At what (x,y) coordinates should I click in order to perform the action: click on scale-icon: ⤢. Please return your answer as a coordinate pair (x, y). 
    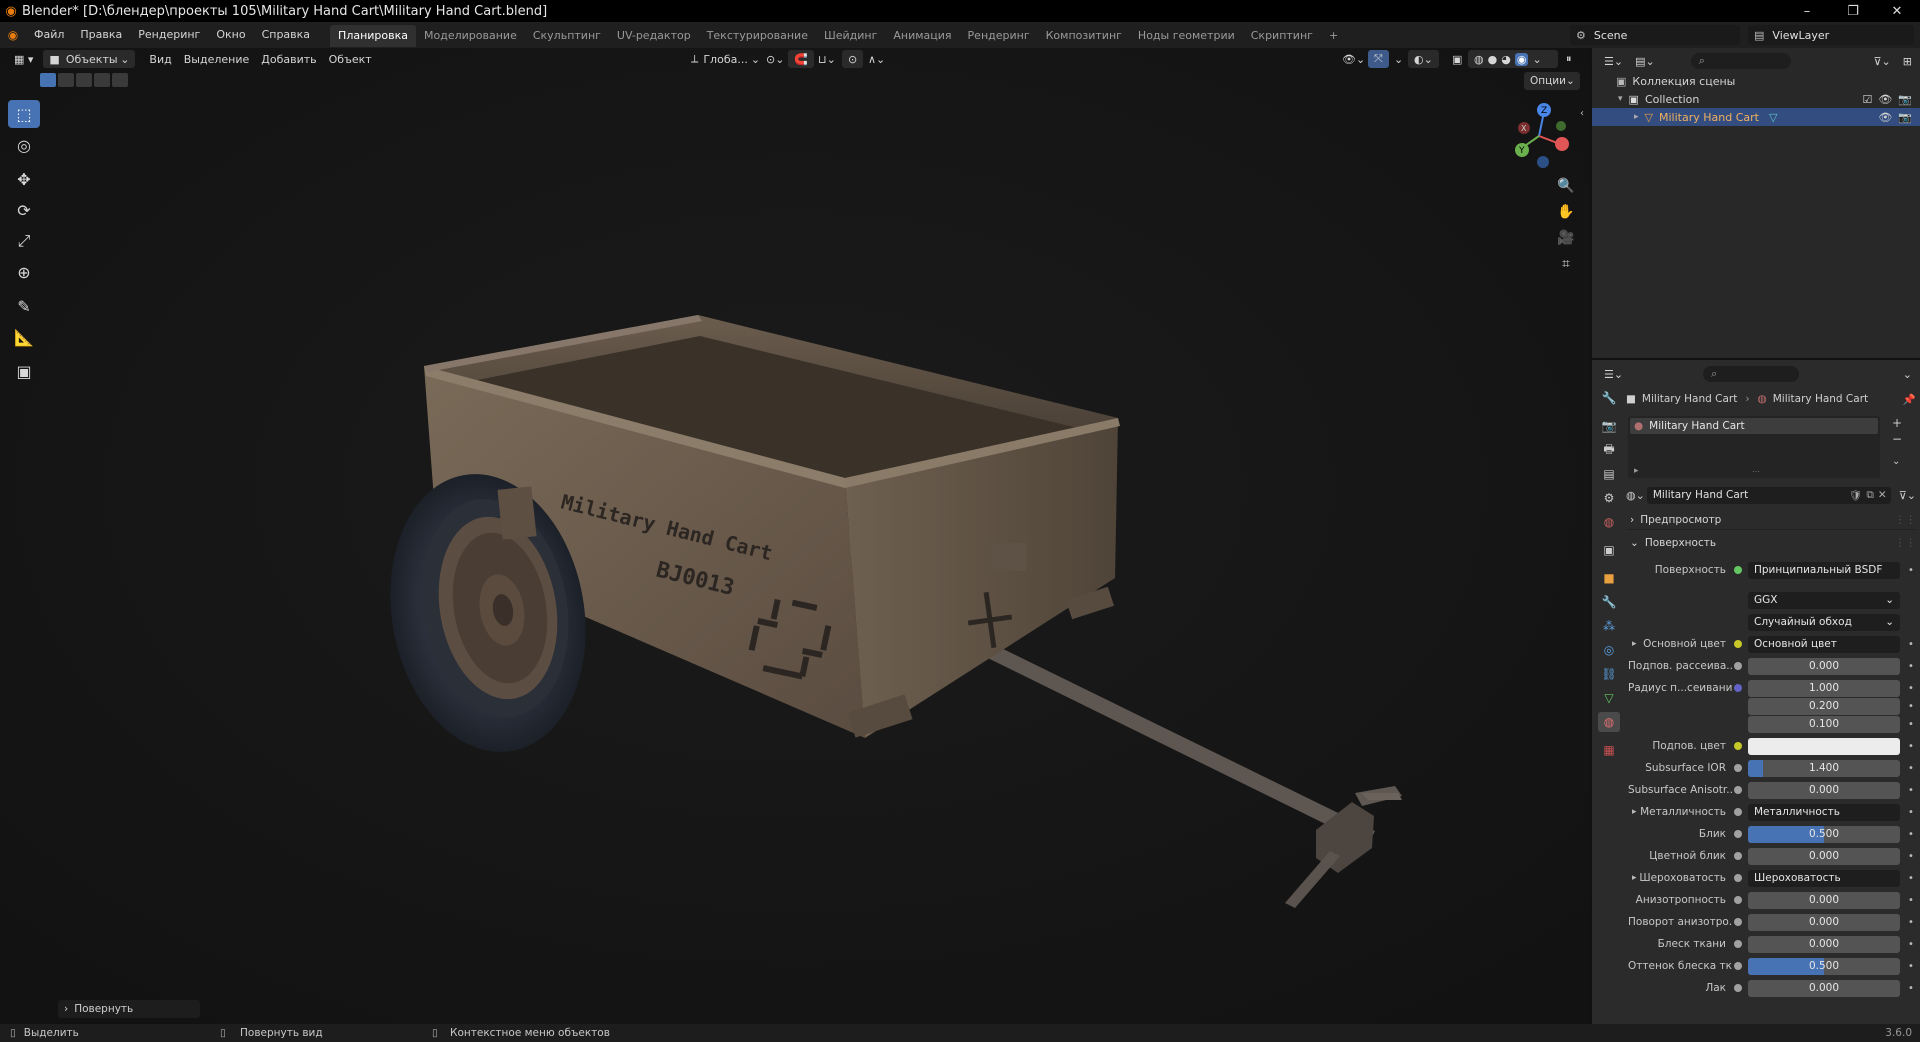
    Looking at the image, I should click on (24, 241).